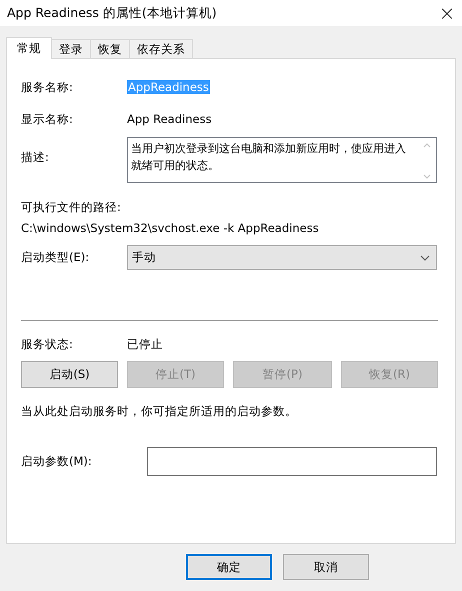 The width and height of the screenshot is (462, 591). I want to click on field-label: 服务名称:, so click(47, 87).